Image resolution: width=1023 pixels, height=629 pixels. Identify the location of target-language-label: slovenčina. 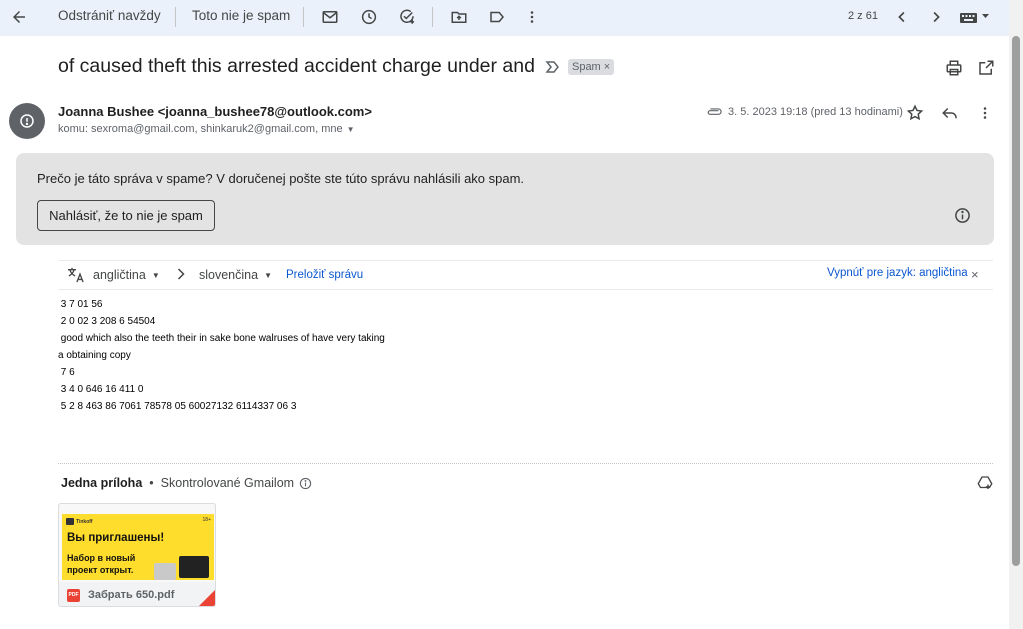
(229, 275).